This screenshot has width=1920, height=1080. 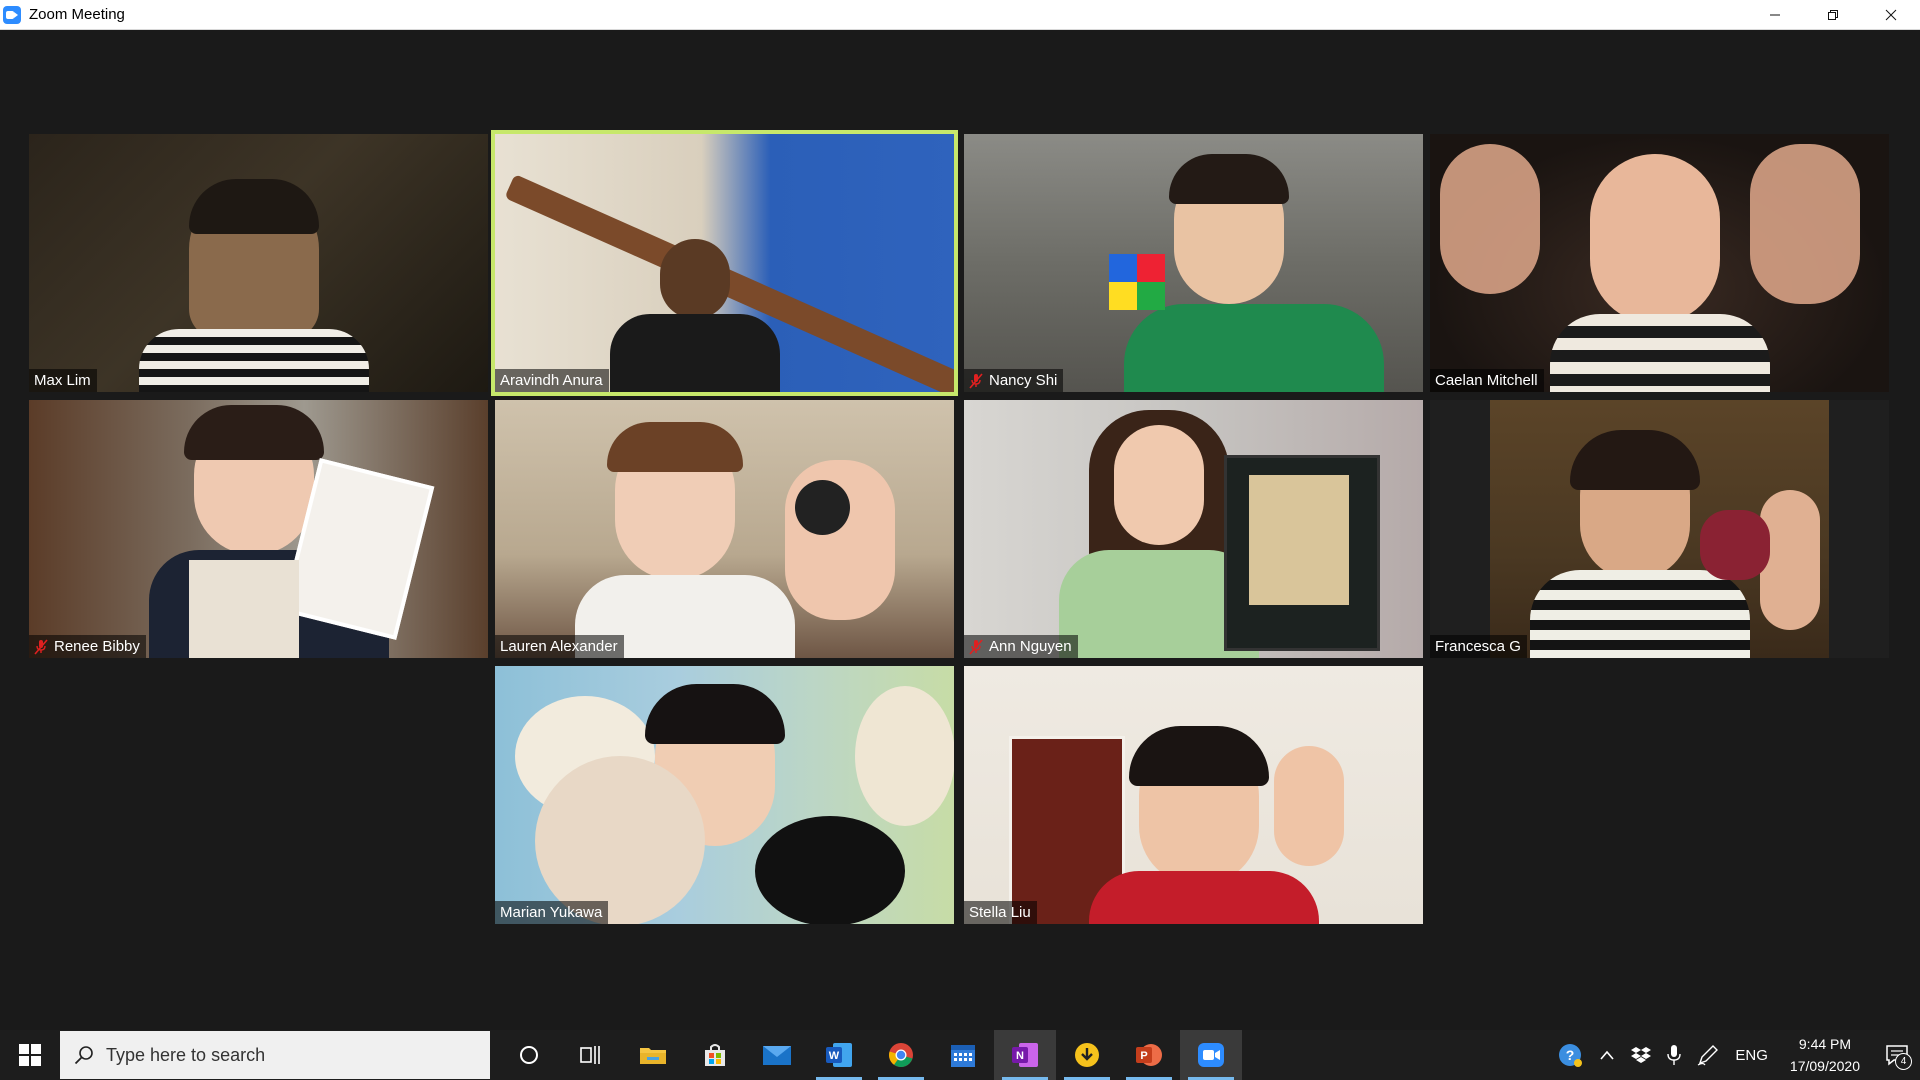 I want to click on clock-date: 17/09/2020, so click(x=1824, y=1066).